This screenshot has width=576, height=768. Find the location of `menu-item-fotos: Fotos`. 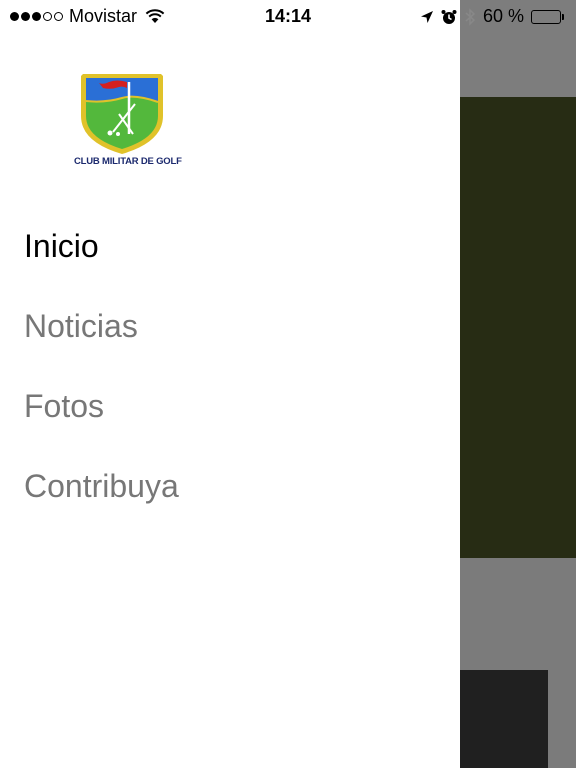

menu-item-fotos: Fotos is located at coordinates (101, 426).